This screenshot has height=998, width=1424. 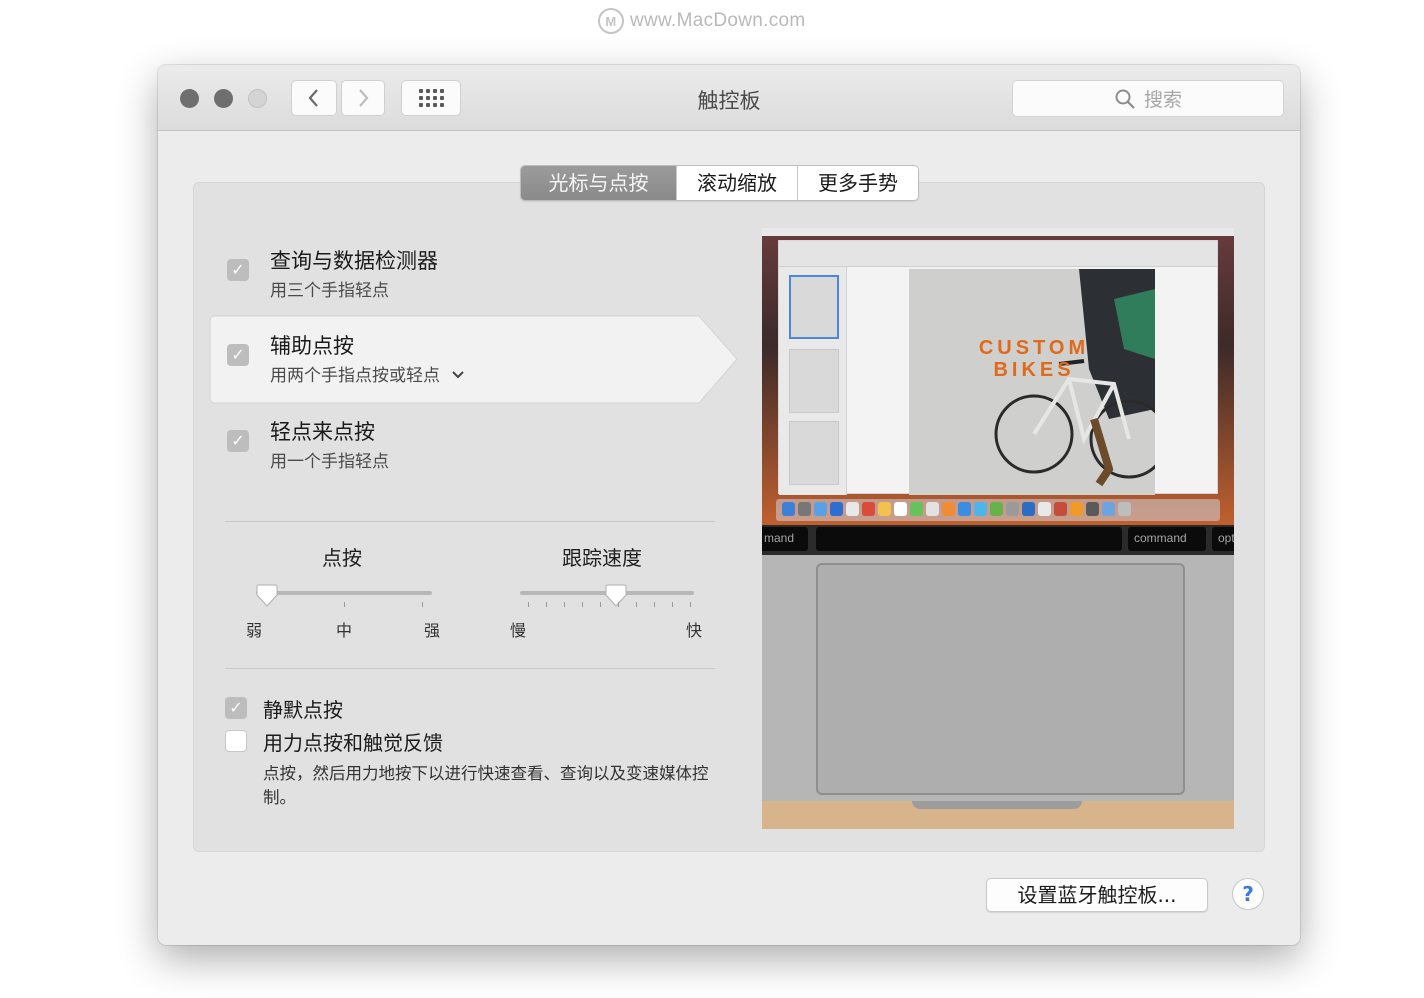 I want to click on bicycle-photo, so click(x=1032, y=382).